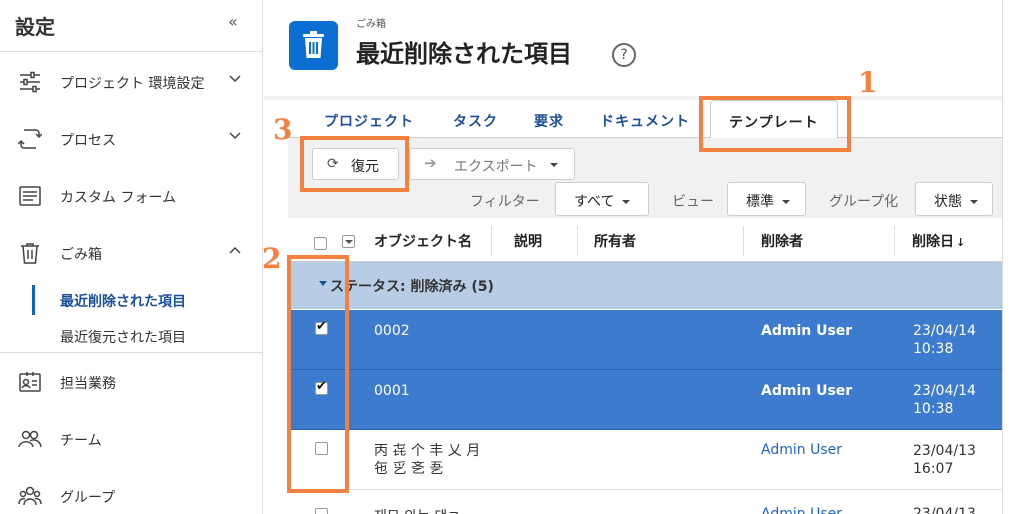 This screenshot has width=1020, height=514. Describe the element at coordinates (272, 258) in the screenshot. I see `annotation-number-2: 2` at that location.